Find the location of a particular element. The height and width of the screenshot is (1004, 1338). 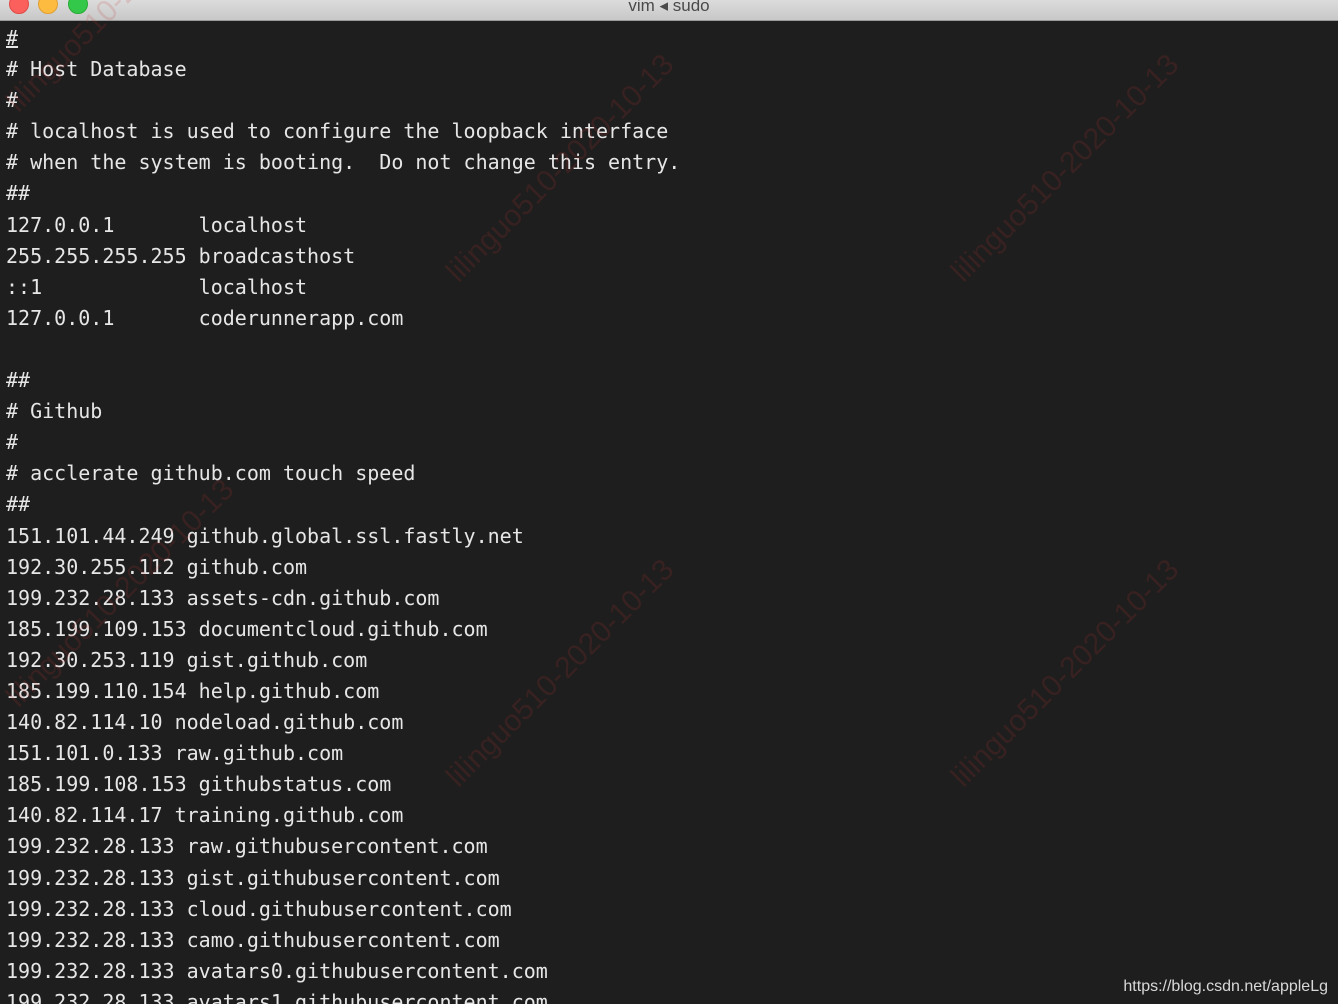

window-title: vim ◂ sudo is located at coordinates (669, 7).